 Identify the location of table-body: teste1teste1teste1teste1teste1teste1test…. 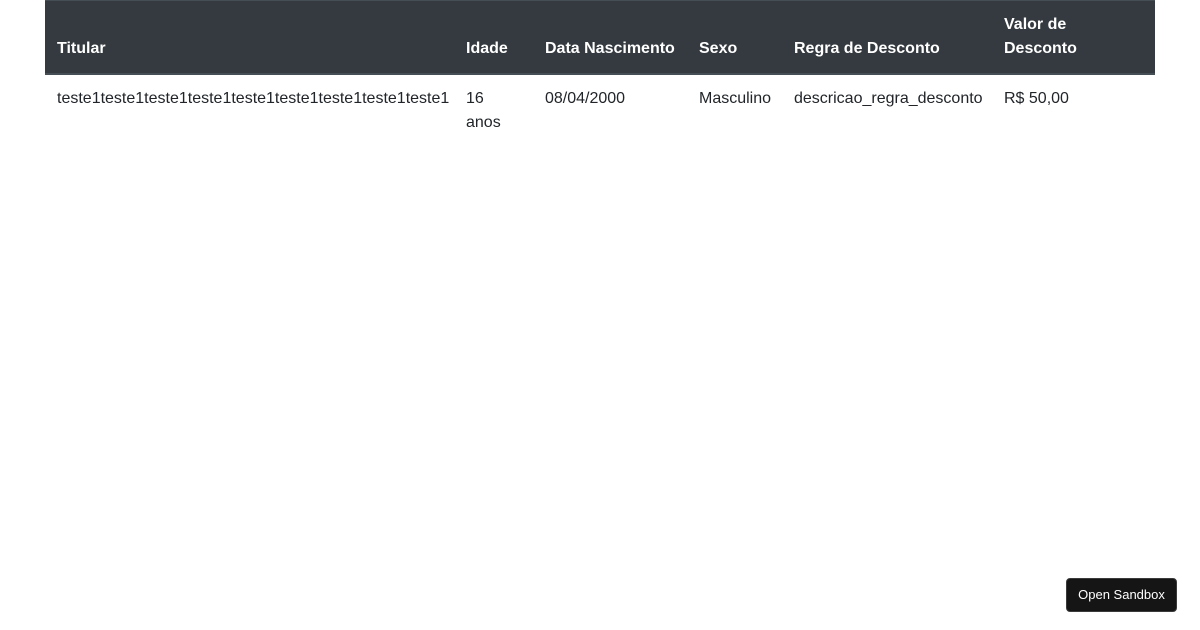
(600, 110).